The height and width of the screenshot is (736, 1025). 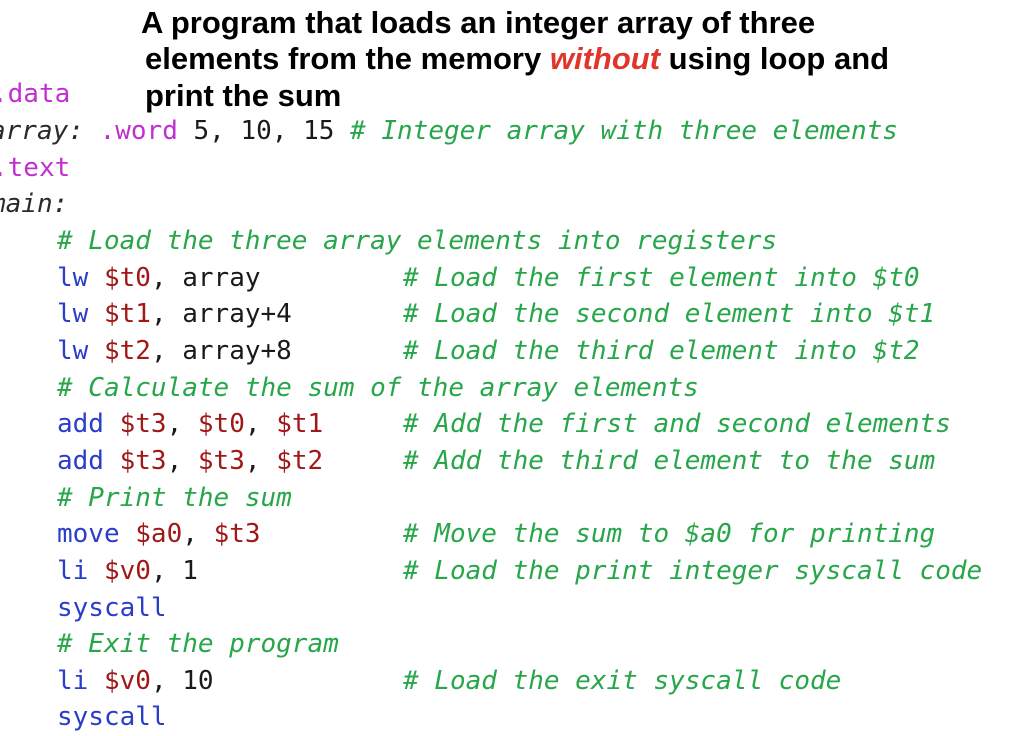 I want to click on directive-word: .word, so click(x=138, y=131).